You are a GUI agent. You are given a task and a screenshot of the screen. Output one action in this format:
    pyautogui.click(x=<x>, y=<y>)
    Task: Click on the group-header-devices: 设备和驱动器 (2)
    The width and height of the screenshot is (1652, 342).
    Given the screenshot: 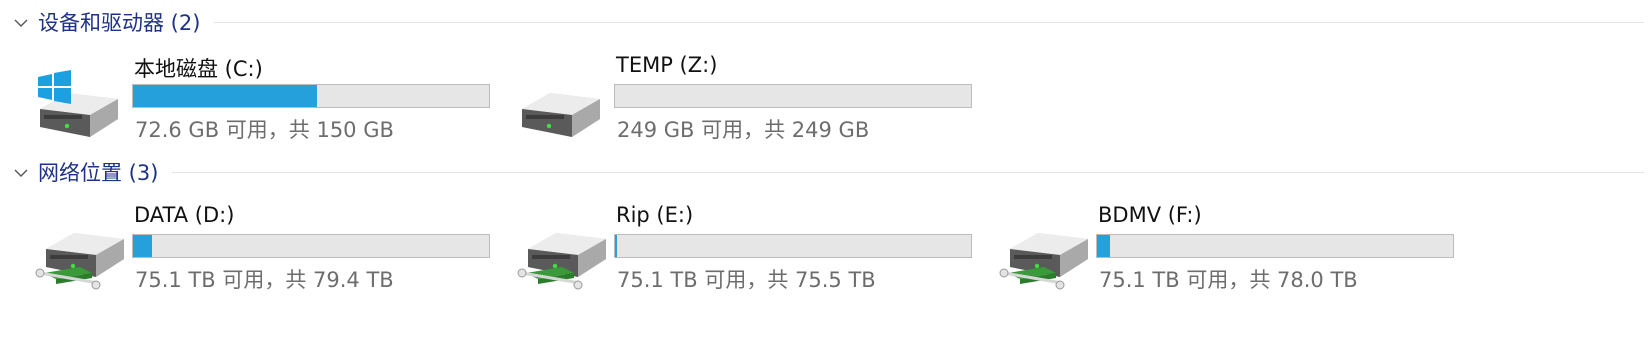 What is the action you would take?
    pyautogui.click(x=828, y=22)
    